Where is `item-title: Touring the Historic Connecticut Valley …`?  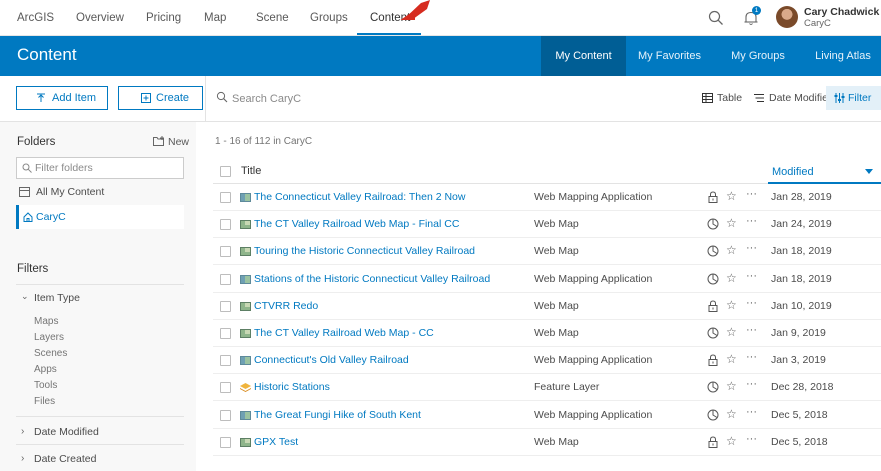
item-title: Touring the Historic Connecticut Valley … is located at coordinates (364, 251).